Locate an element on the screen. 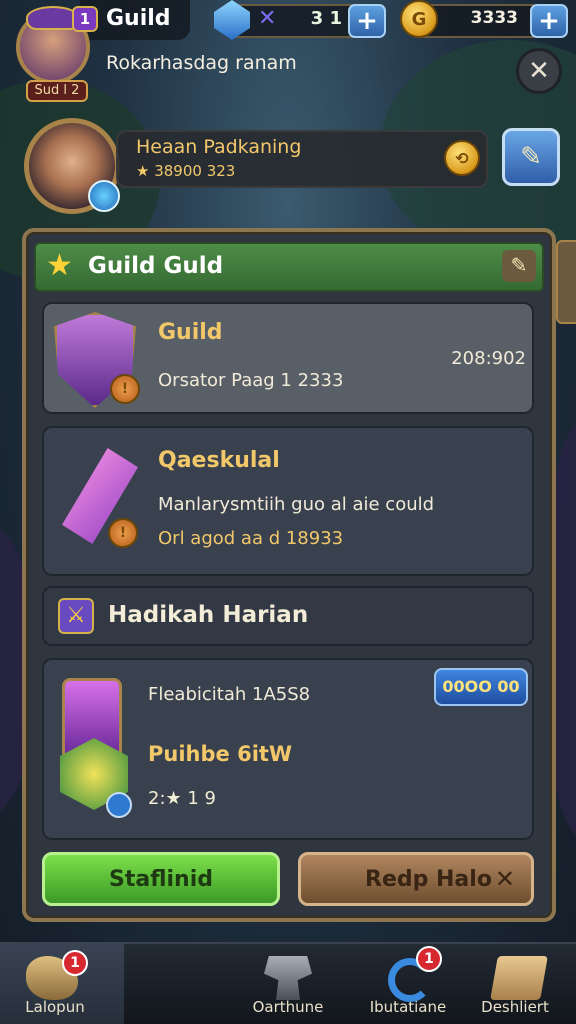  crystal-coin-icon: ! is located at coordinates (123, 533).